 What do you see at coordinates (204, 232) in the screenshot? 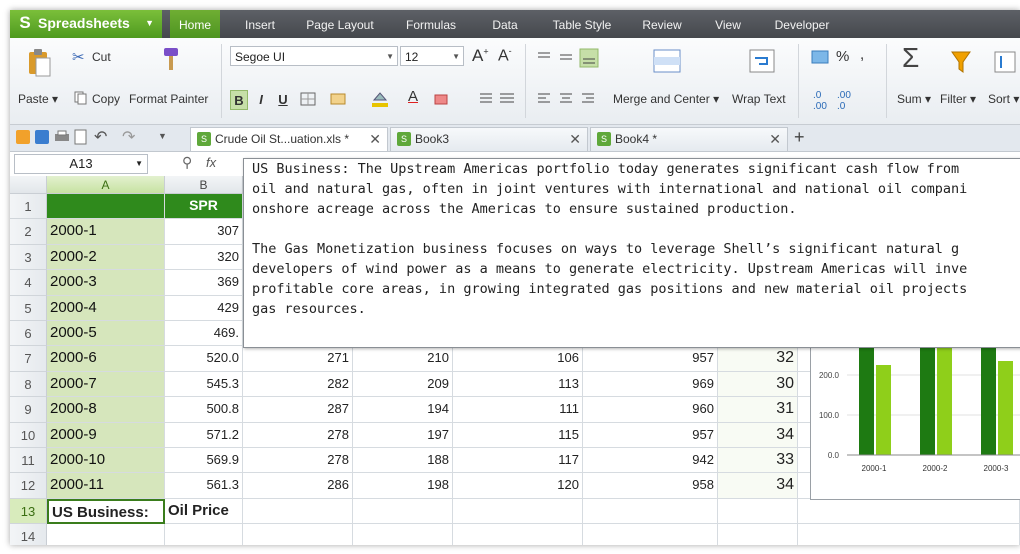
I see `cell-b2: 307` at bounding box center [204, 232].